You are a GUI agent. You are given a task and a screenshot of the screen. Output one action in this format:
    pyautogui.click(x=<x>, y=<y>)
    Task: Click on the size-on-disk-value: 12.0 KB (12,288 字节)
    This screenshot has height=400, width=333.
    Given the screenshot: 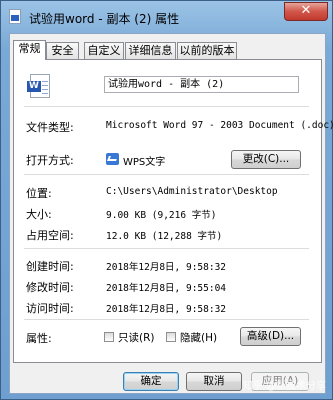 What is the action you would take?
    pyautogui.click(x=164, y=236)
    